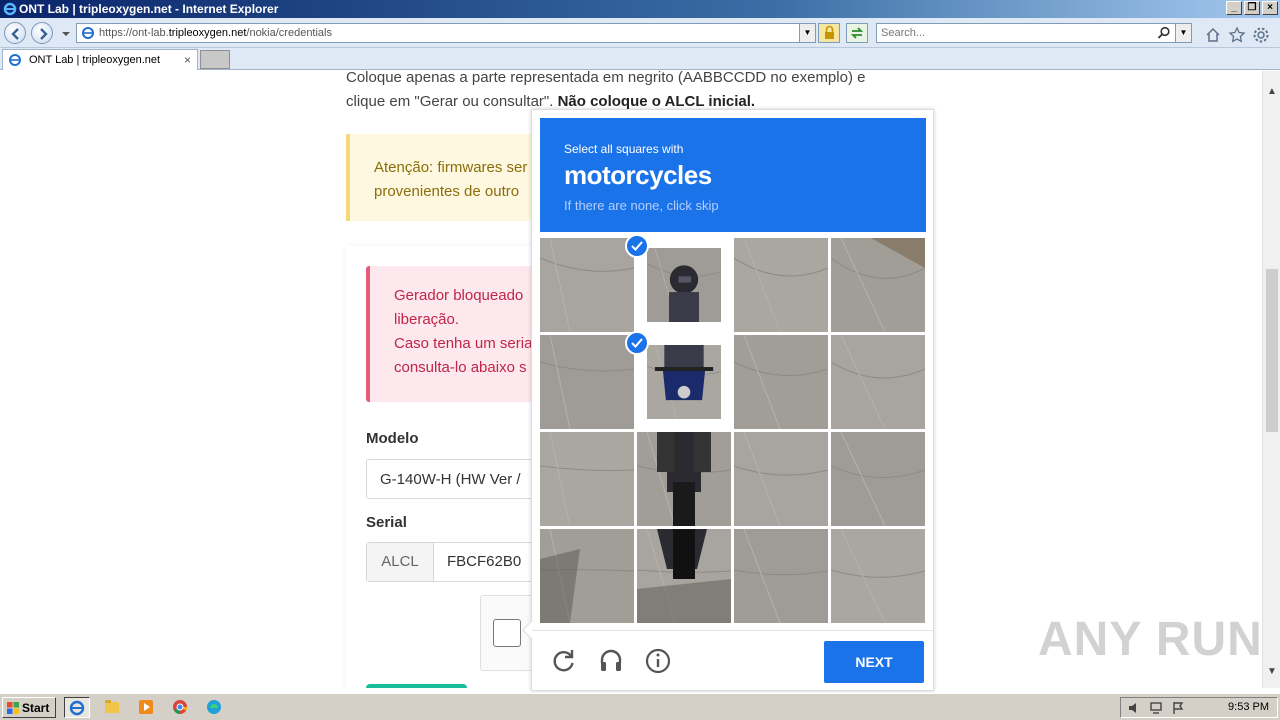 The width and height of the screenshot is (1280, 720). What do you see at coordinates (289, 33) in the screenshot?
I see `url-path: /nokia/credentials` at bounding box center [289, 33].